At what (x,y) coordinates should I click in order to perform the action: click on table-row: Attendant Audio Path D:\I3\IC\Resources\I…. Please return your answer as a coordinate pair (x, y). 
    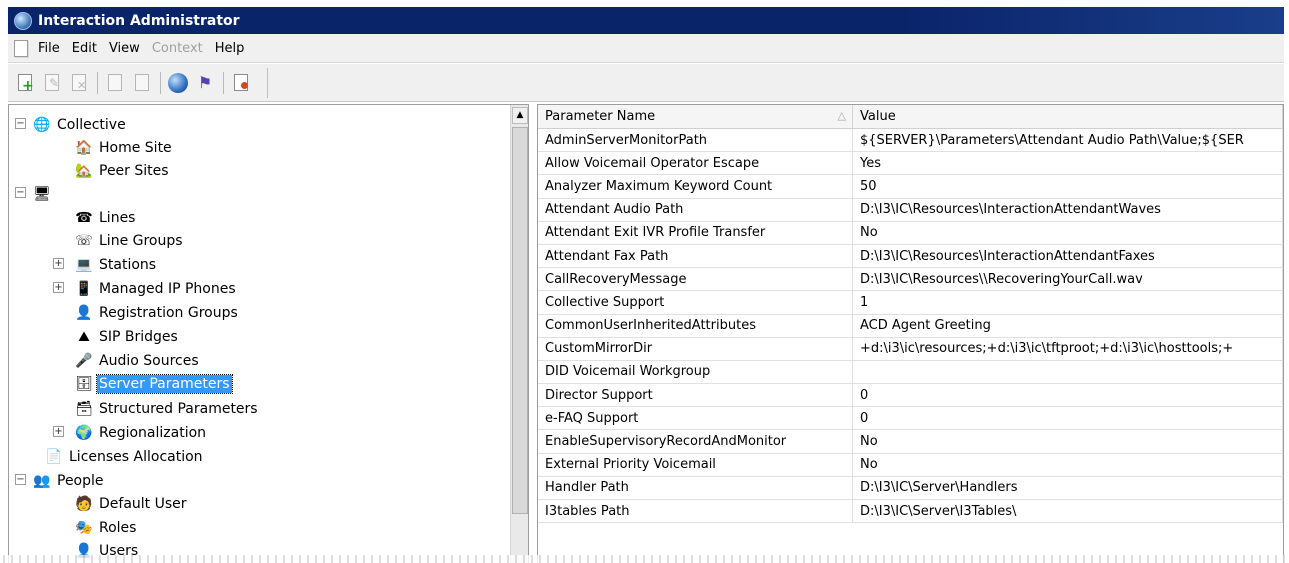
    Looking at the image, I should click on (910, 210).